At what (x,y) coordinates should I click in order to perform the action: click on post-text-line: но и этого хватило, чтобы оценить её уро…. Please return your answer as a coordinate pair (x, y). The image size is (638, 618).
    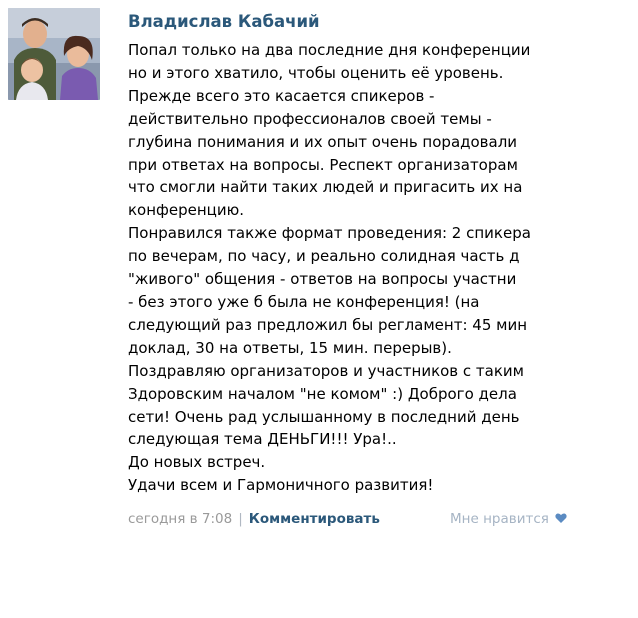
    Looking at the image, I should click on (316, 72).